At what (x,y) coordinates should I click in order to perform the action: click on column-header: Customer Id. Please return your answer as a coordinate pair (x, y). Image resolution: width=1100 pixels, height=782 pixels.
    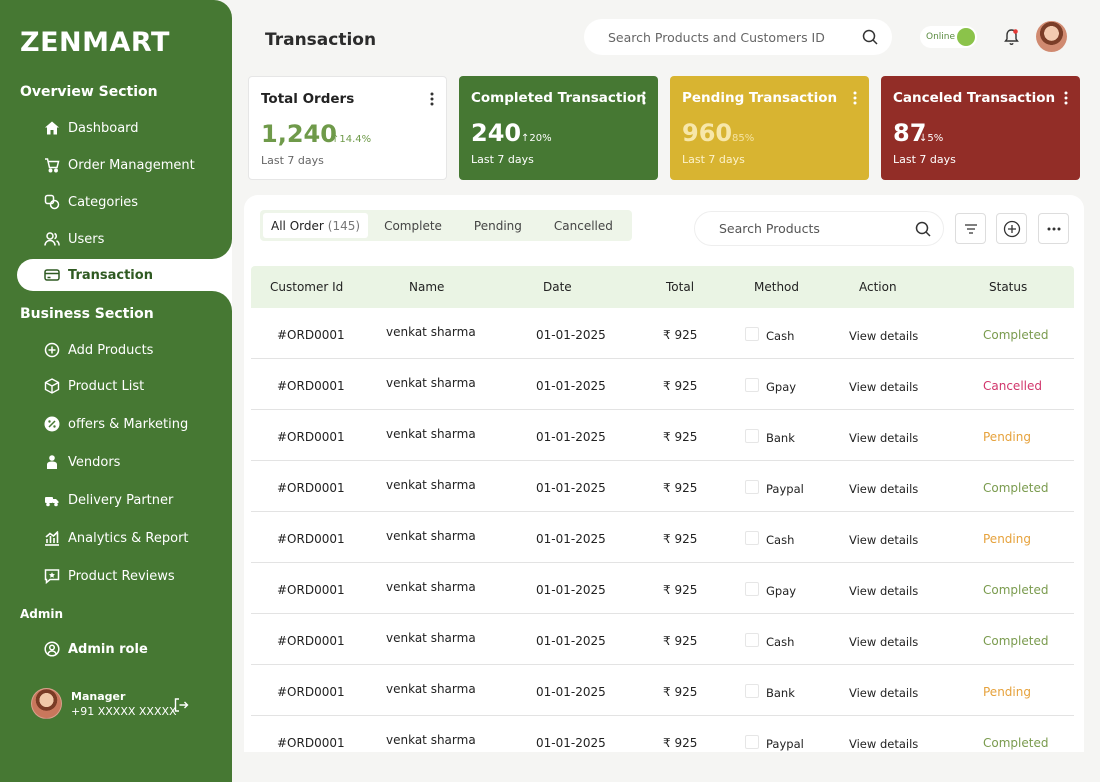
    Looking at the image, I should click on (306, 287).